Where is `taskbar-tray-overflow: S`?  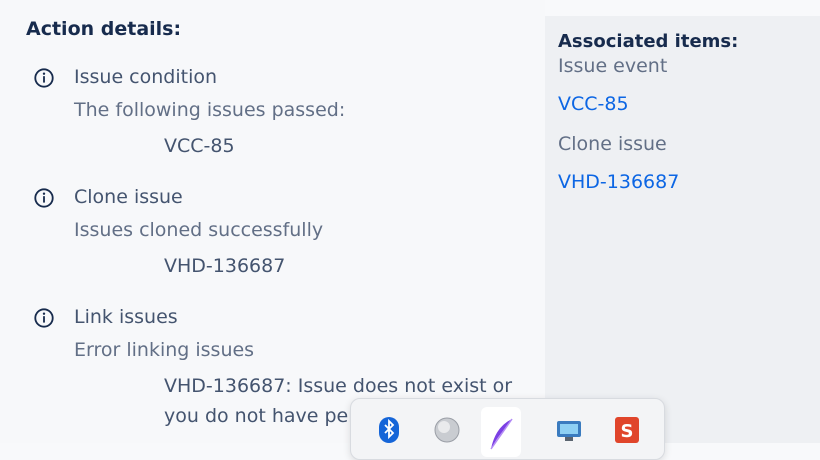
taskbar-tray-overflow: S is located at coordinates (507, 429).